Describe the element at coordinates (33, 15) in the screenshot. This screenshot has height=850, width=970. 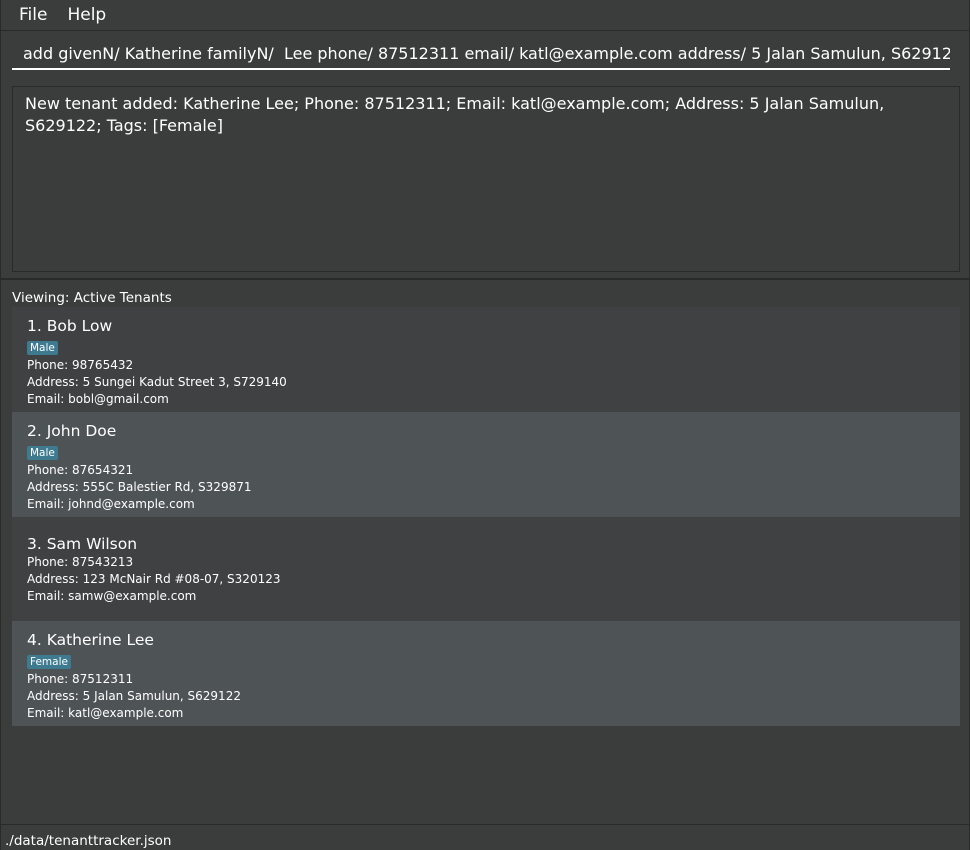
I see `menu-file: File` at that location.